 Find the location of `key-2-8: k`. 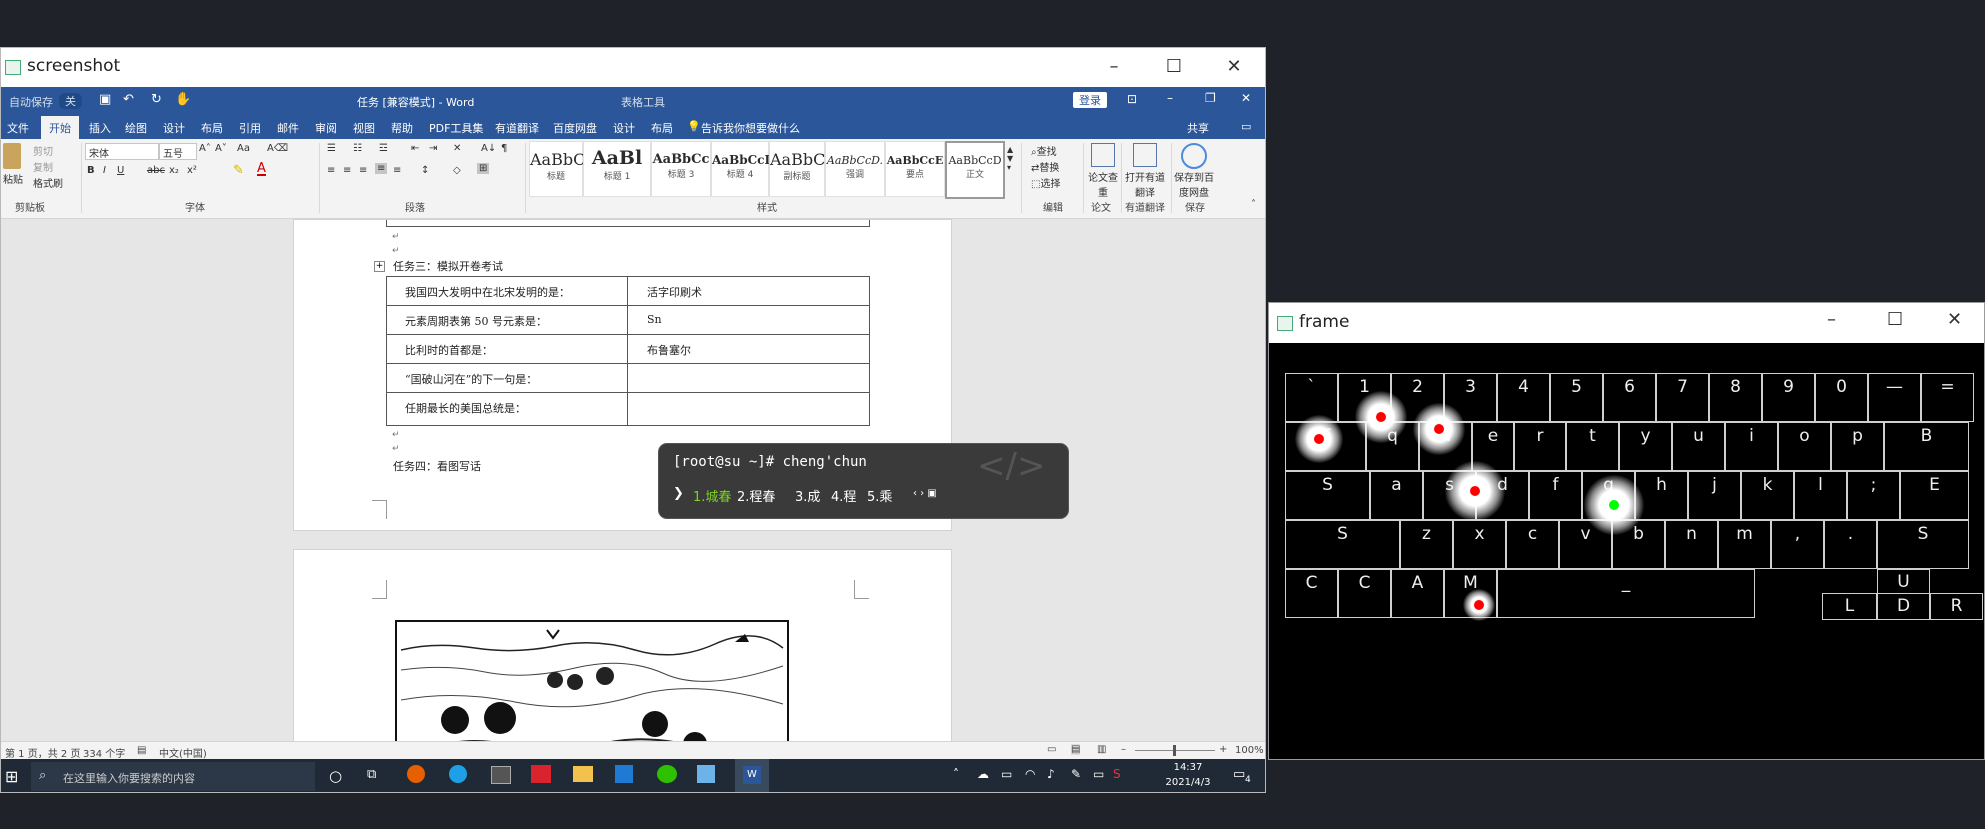

key-2-8: k is located at coordinates (1767, 495).